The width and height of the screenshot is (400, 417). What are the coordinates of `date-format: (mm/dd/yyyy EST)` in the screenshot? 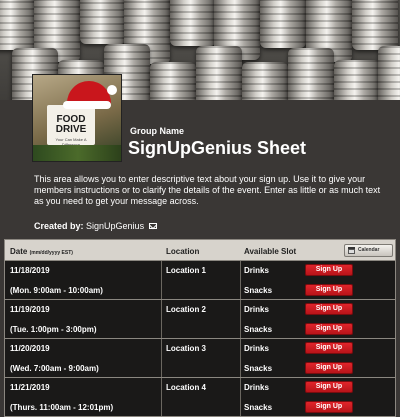 It's located at (51, 253).